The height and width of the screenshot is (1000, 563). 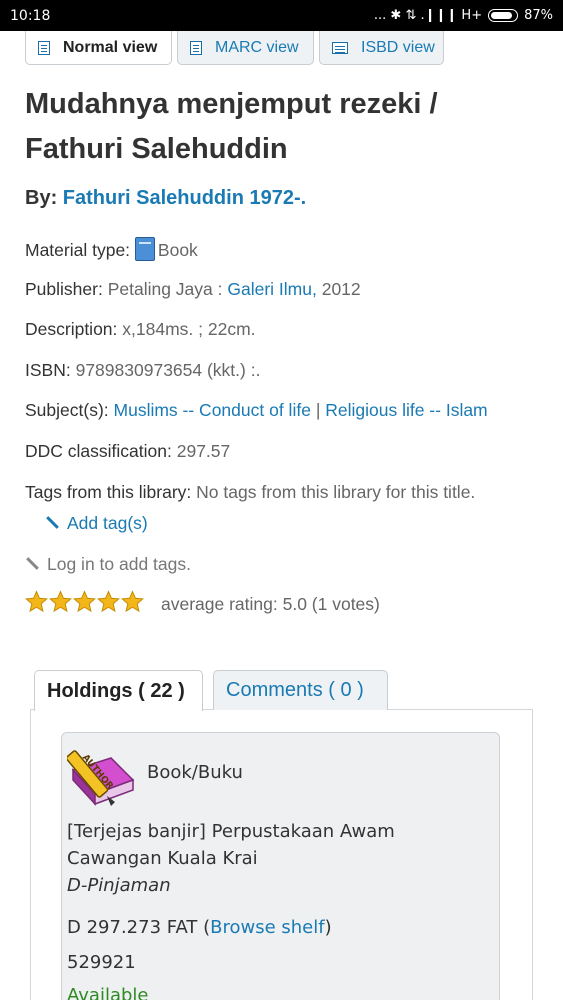 What do you see at coordinates (398, 47) in the screenshot?
I see `tab-label: ISBD view` at bounding box center [398, 47].